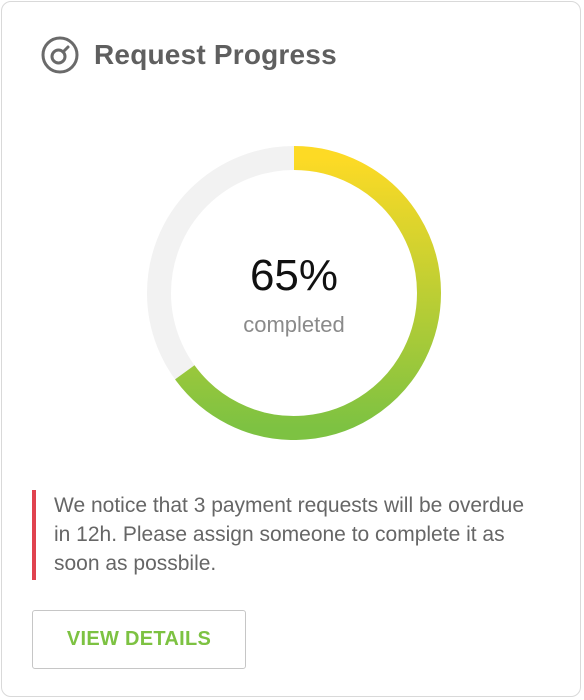  I want to click on progress-caption: completed, so click(294, 324).